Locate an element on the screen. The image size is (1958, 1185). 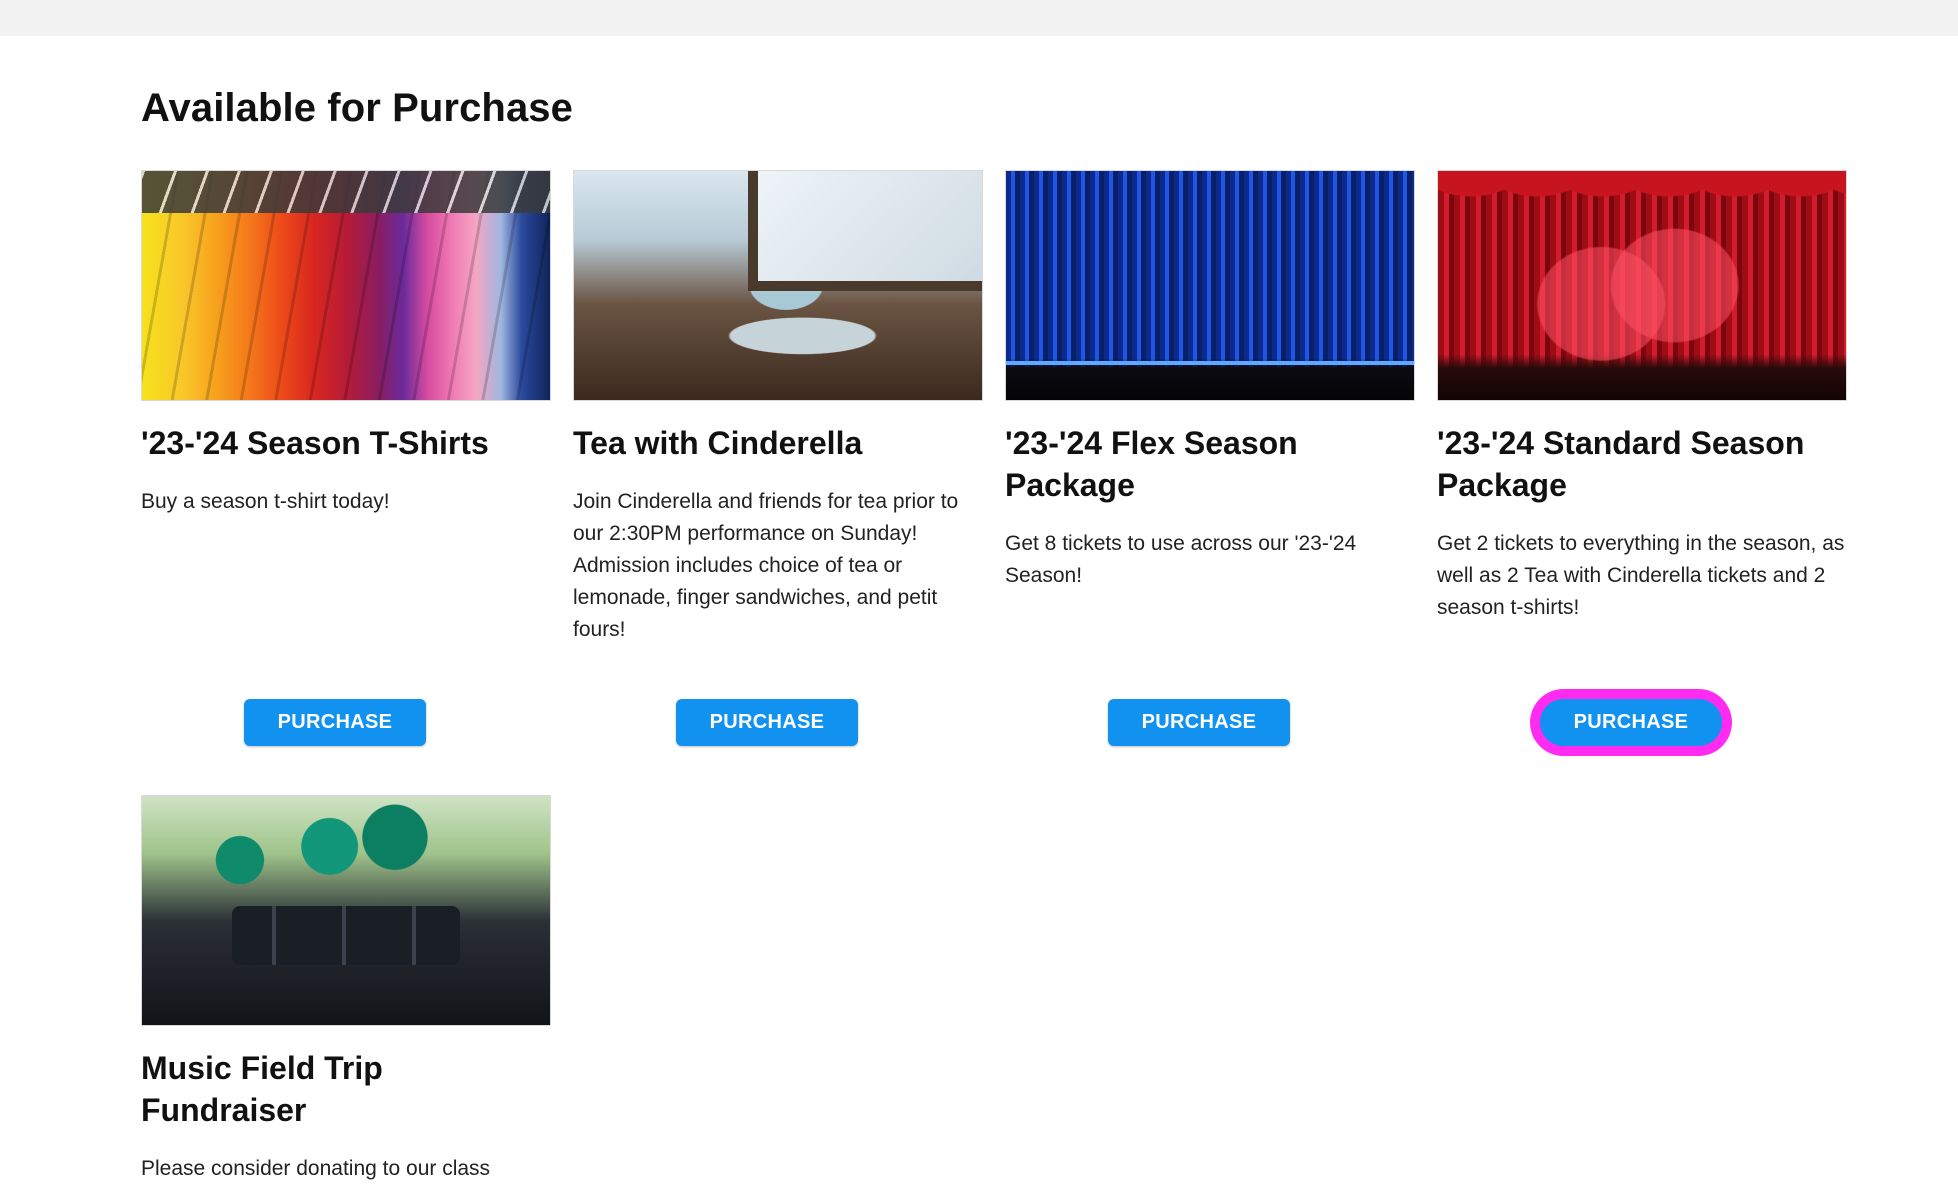
blue-curtain-image is located at coordinates (1210, 285).